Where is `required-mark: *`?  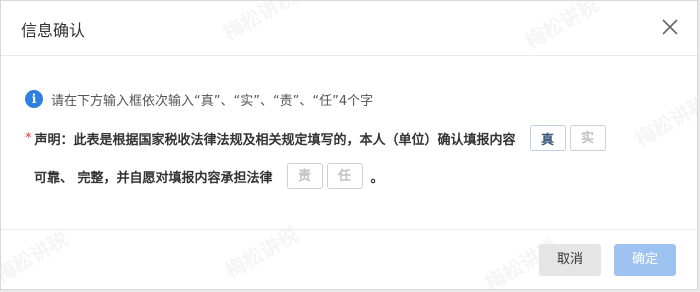 required-mark: * is located at coordinates (28, 138).